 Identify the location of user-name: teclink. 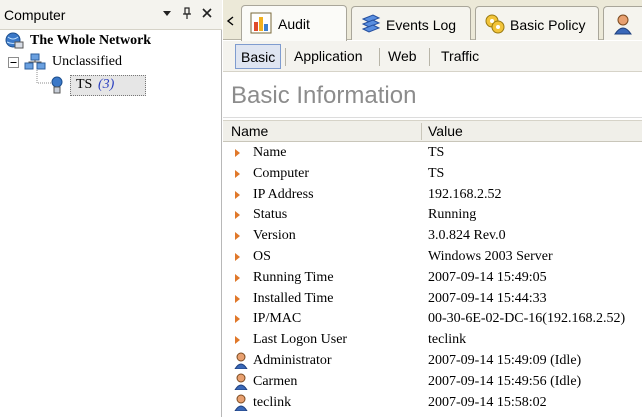
(272, 402).